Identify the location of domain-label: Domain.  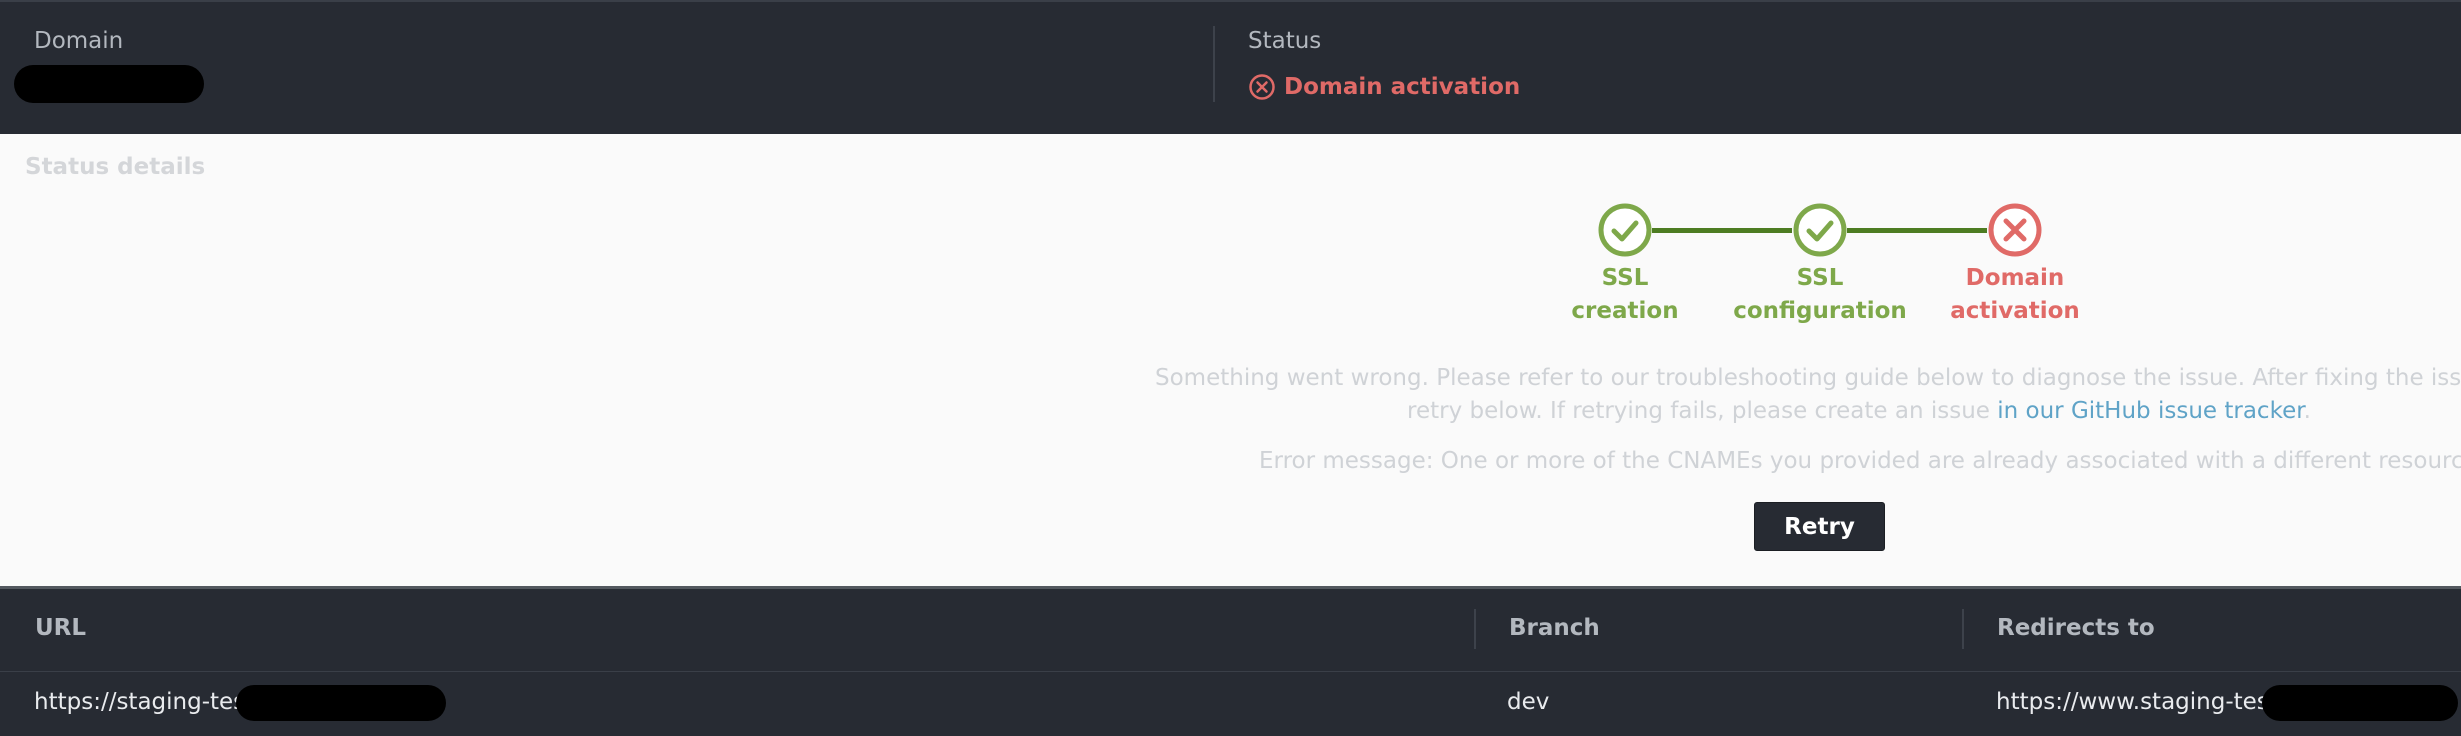
(79, 41).